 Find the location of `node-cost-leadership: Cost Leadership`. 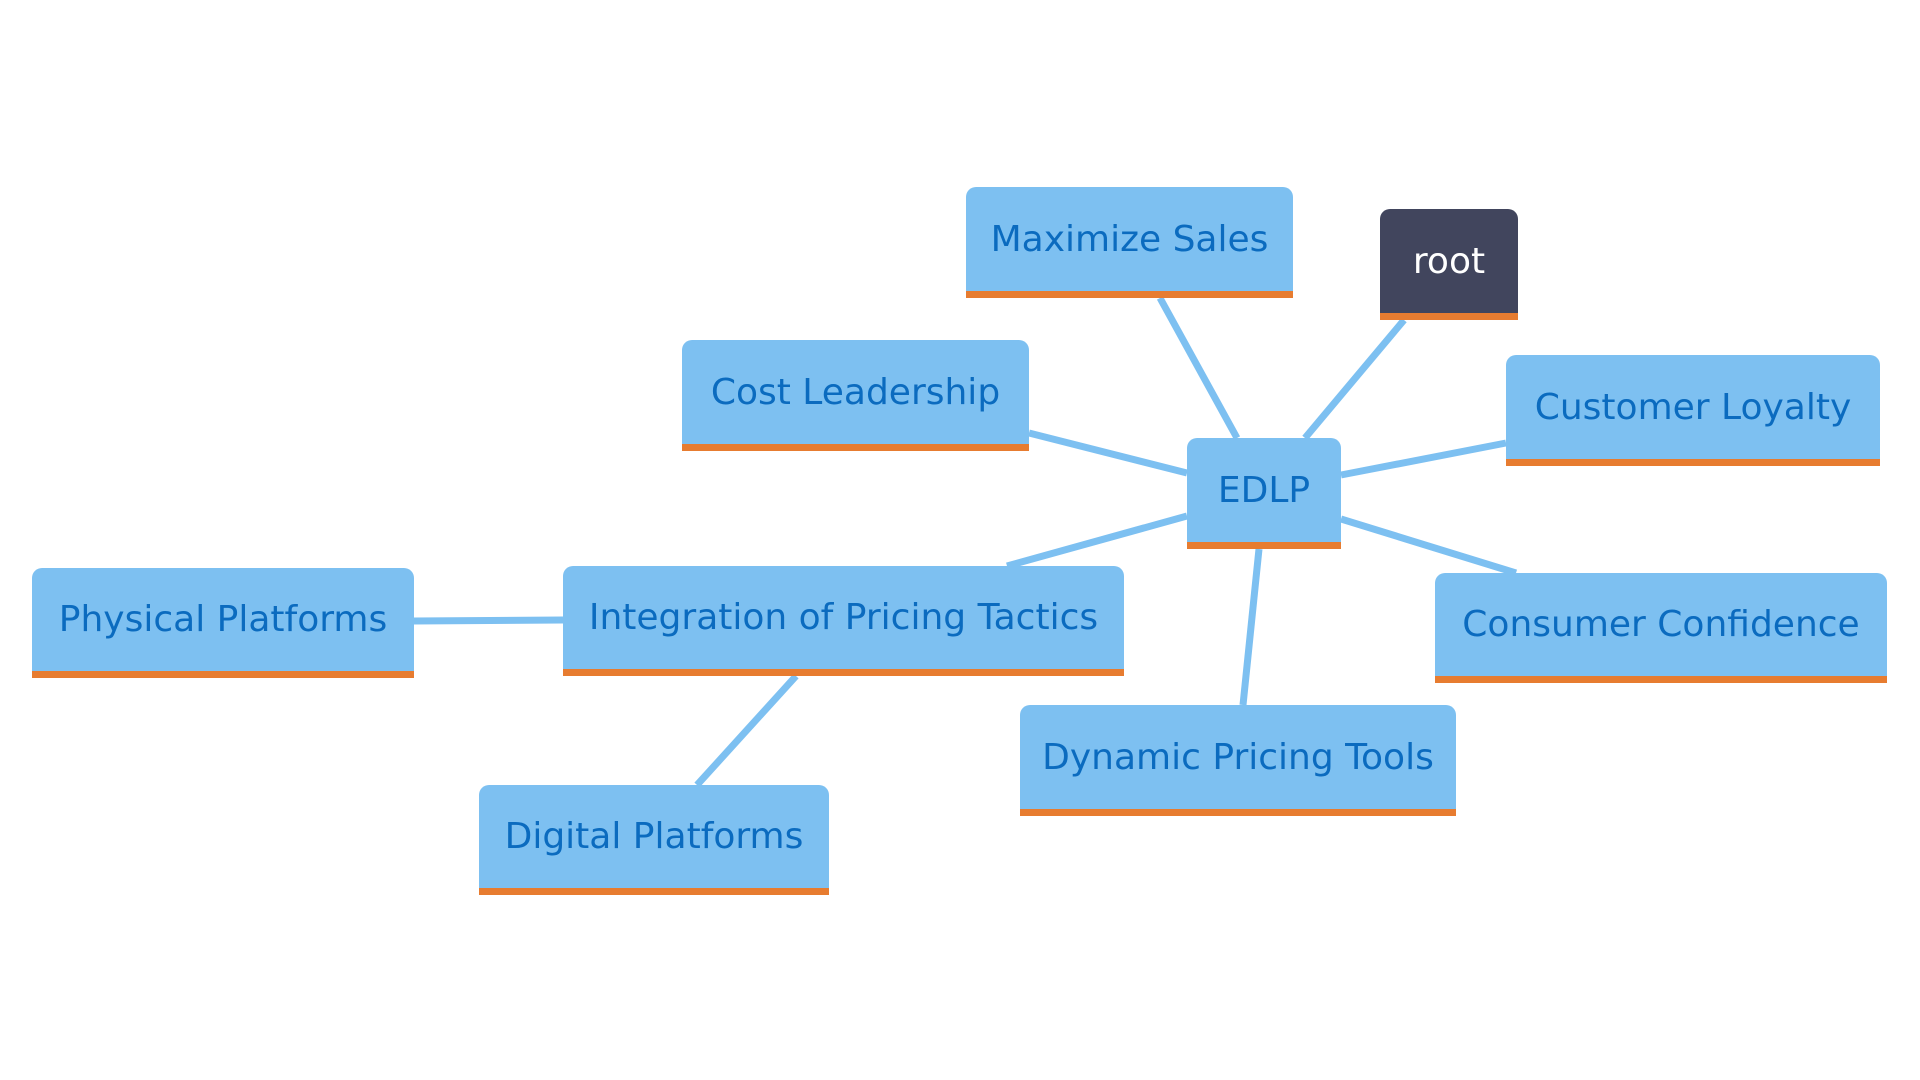

node-cost-leadership: Cost Leadership is located at coordinates (855, 395).